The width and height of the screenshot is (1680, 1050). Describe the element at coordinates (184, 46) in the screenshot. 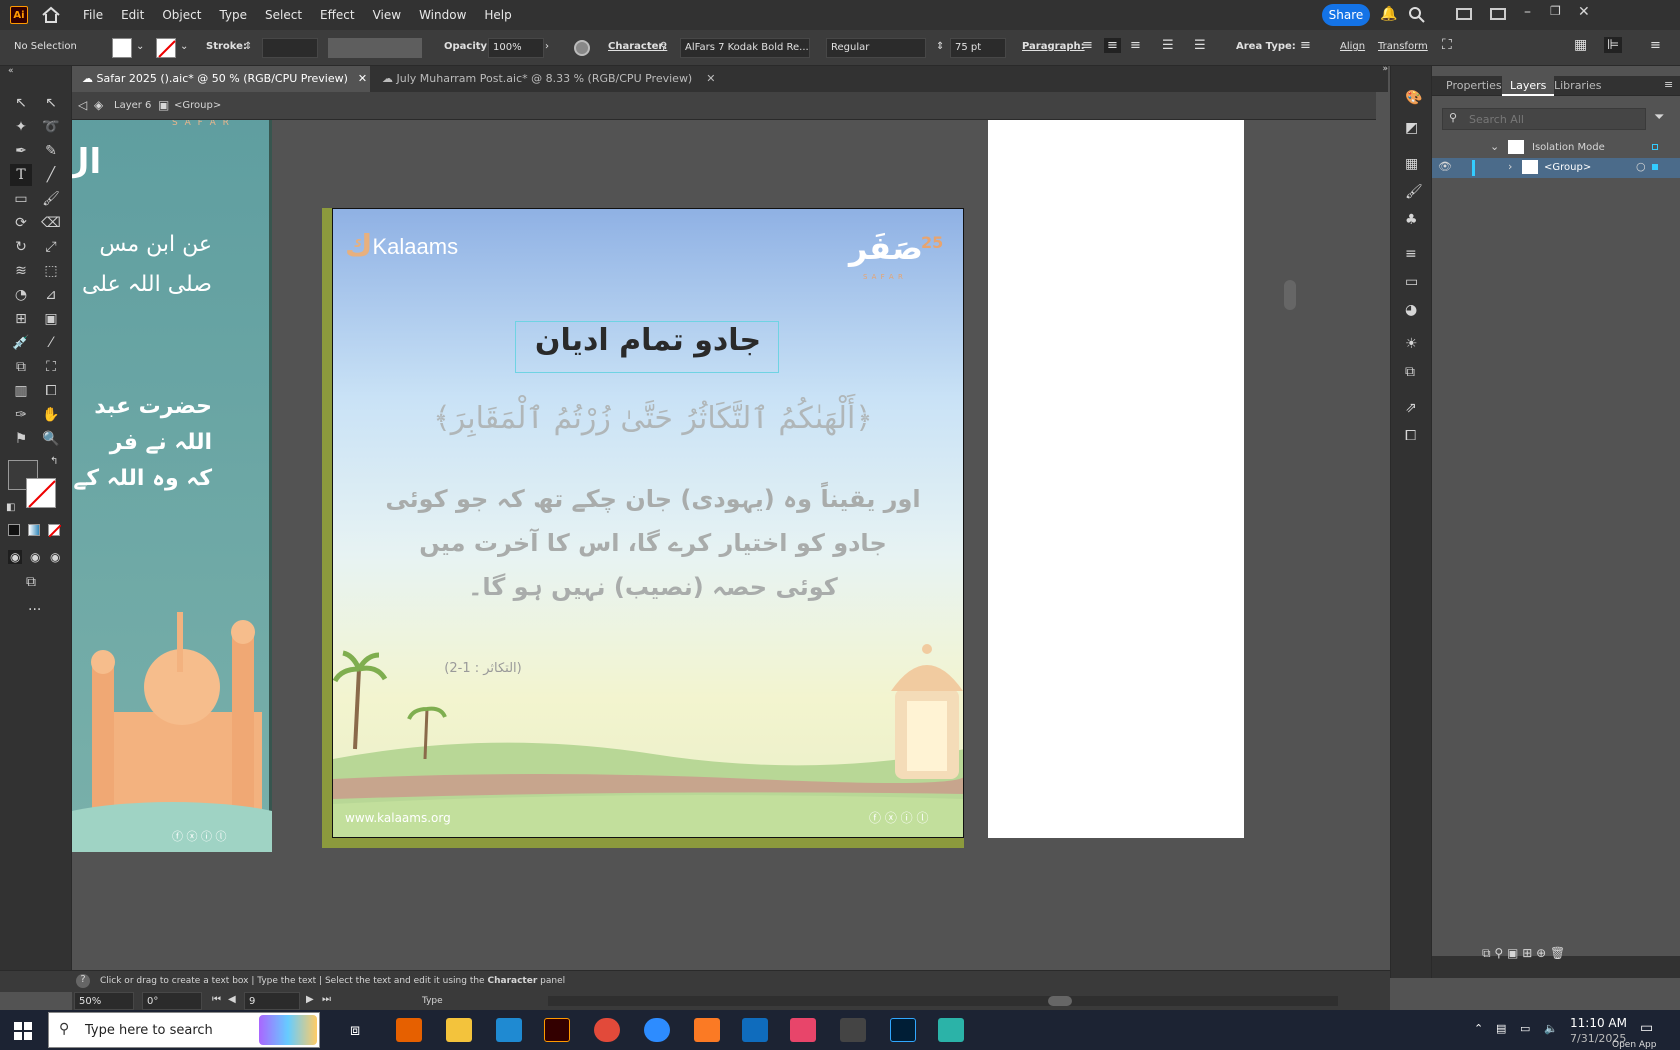

I see `chevron-down-icon: ⌄` at that location.